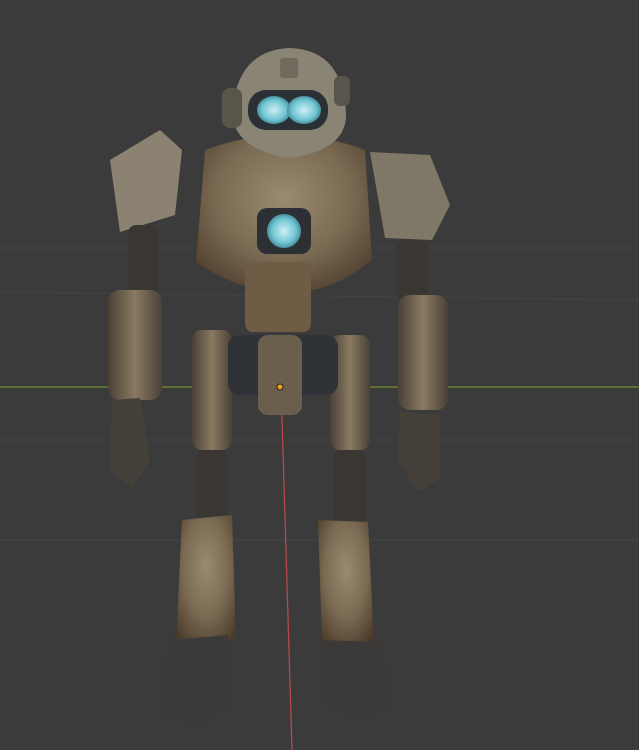  I want to click on left-leg, so click(198, 527).